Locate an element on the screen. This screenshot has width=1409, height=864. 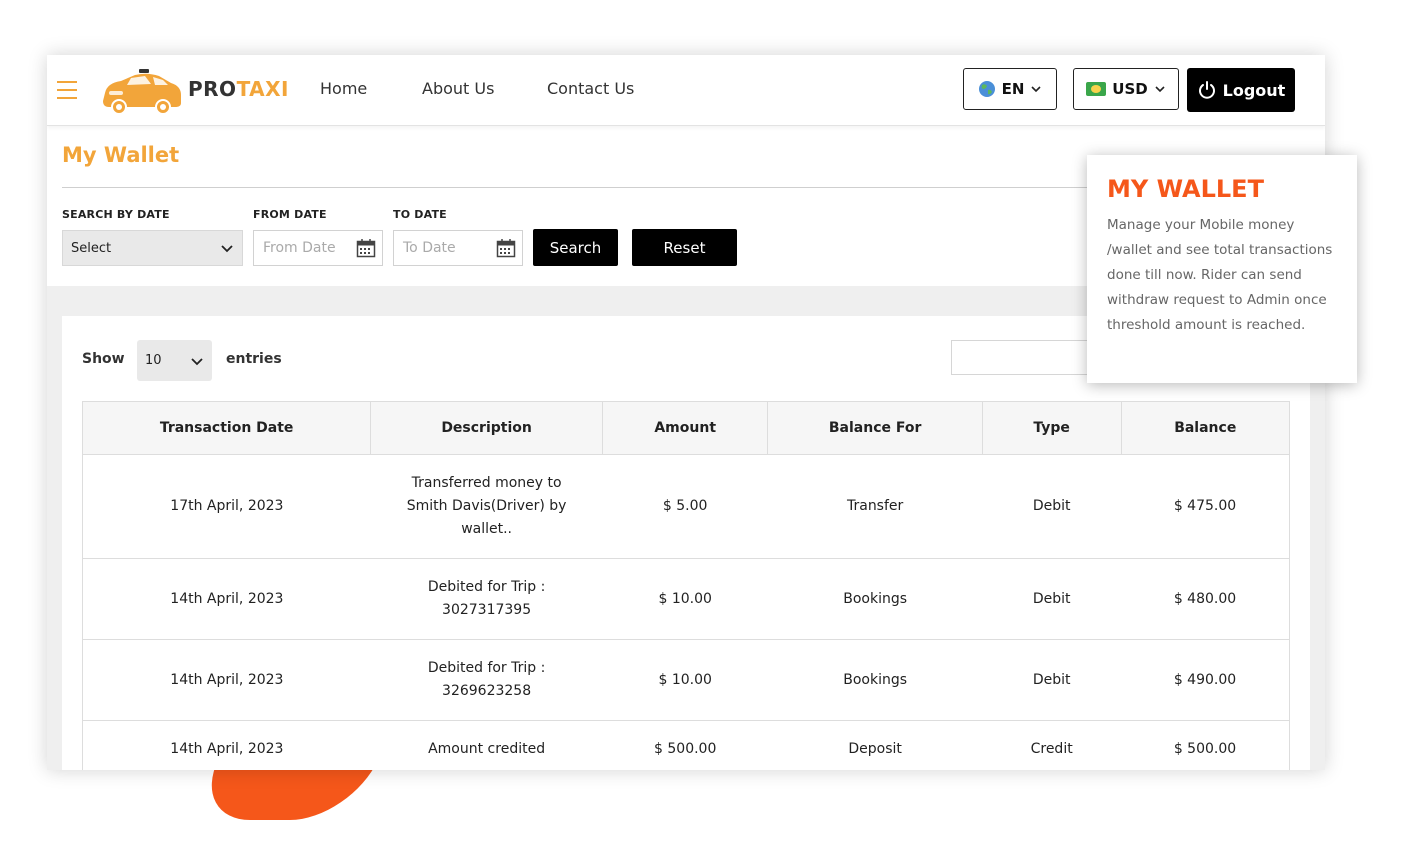
to-date-label: TO DATE is located at coordinates (420, 214).